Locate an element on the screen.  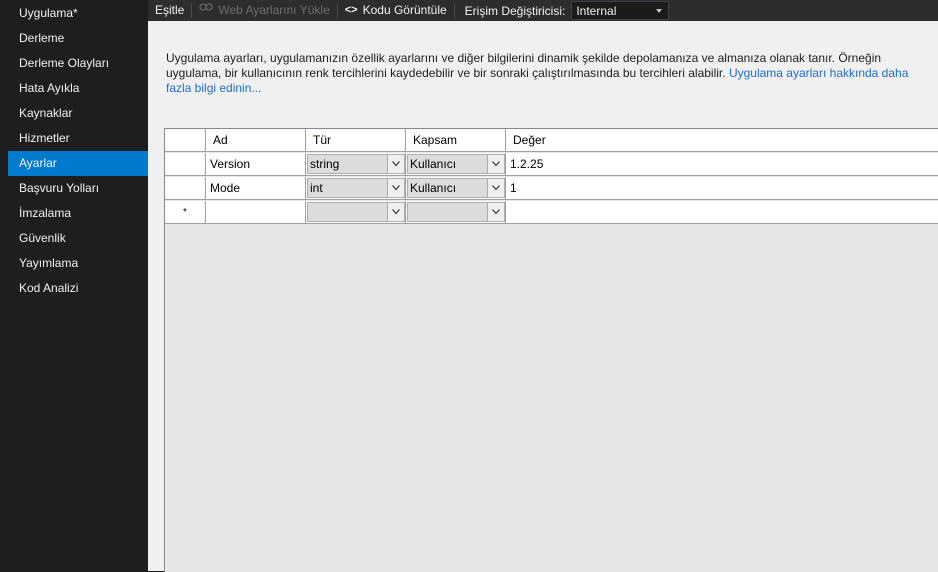
sidebar-item-label: Hizmetler is located at coordinates (44, 138).